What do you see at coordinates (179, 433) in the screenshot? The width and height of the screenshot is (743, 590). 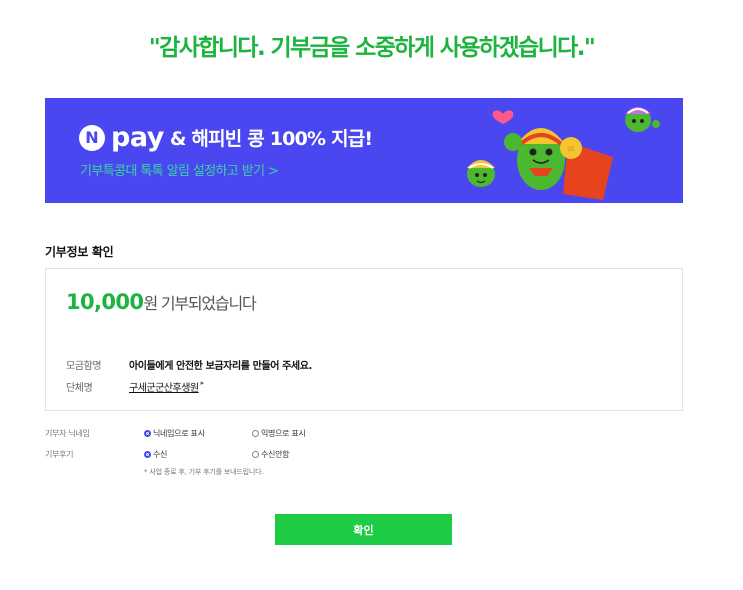 I see `nickname-display-label: 닉네임으로 표시` at bounding box center [179, 433].